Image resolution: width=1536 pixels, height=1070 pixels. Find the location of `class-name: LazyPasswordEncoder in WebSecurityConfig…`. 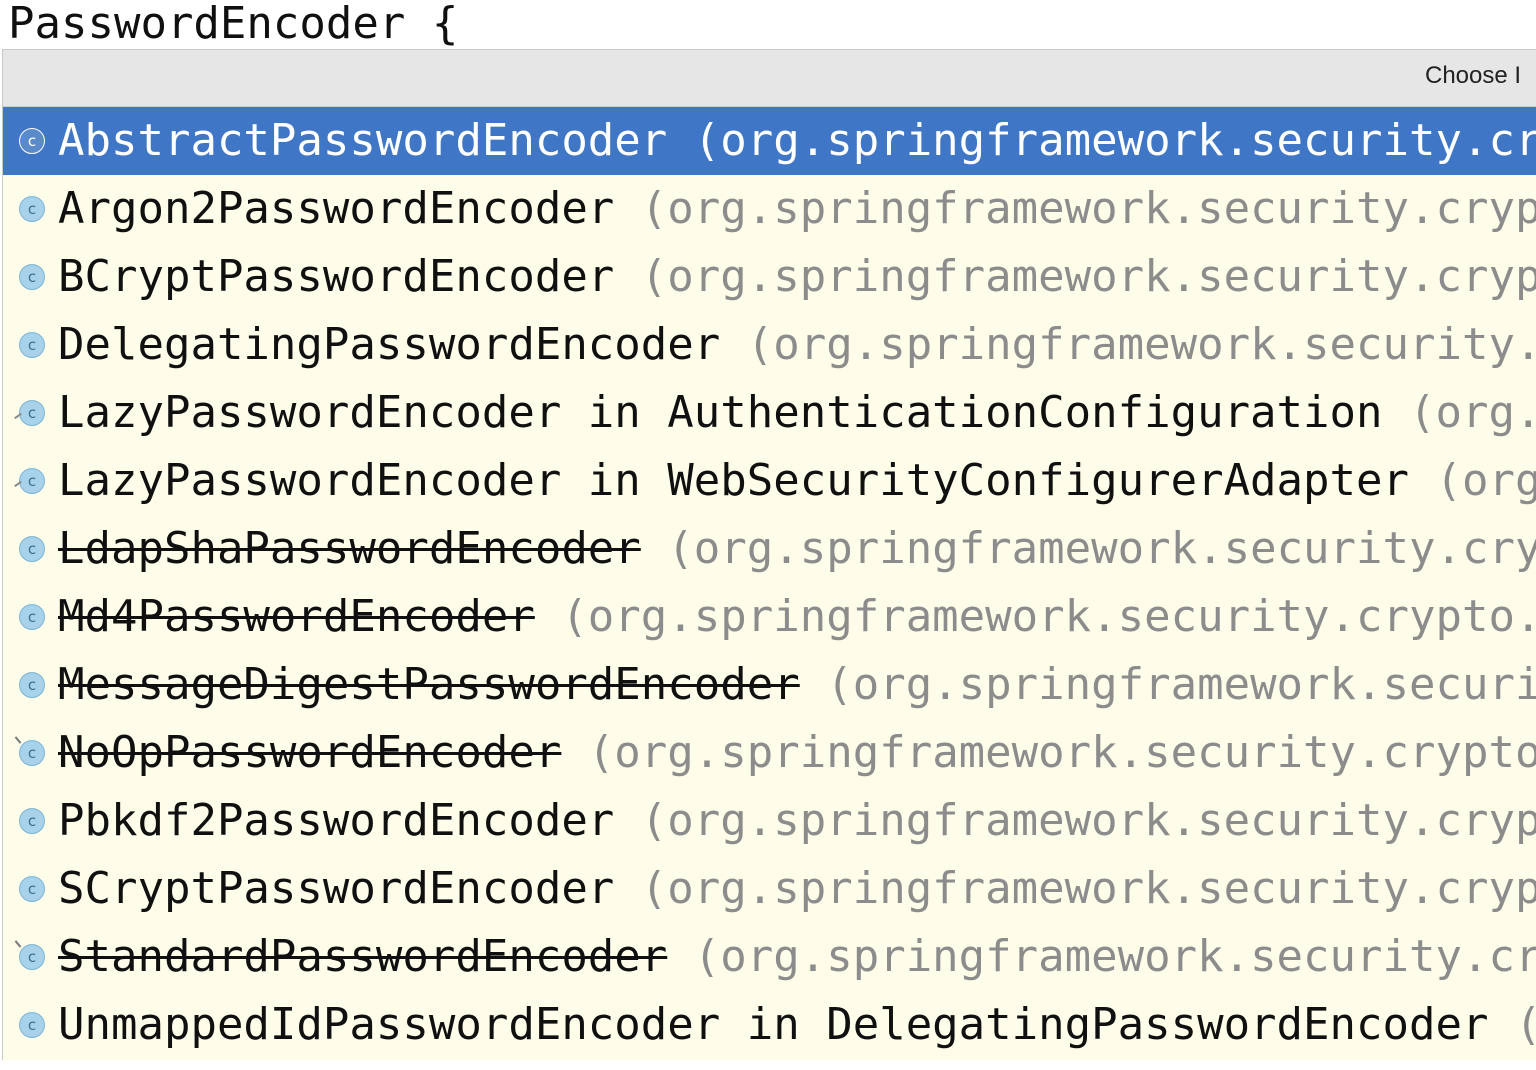

class-name: LazyPasswordEncoder in WebSecurityConfig… is located at coordinates (734, 480).